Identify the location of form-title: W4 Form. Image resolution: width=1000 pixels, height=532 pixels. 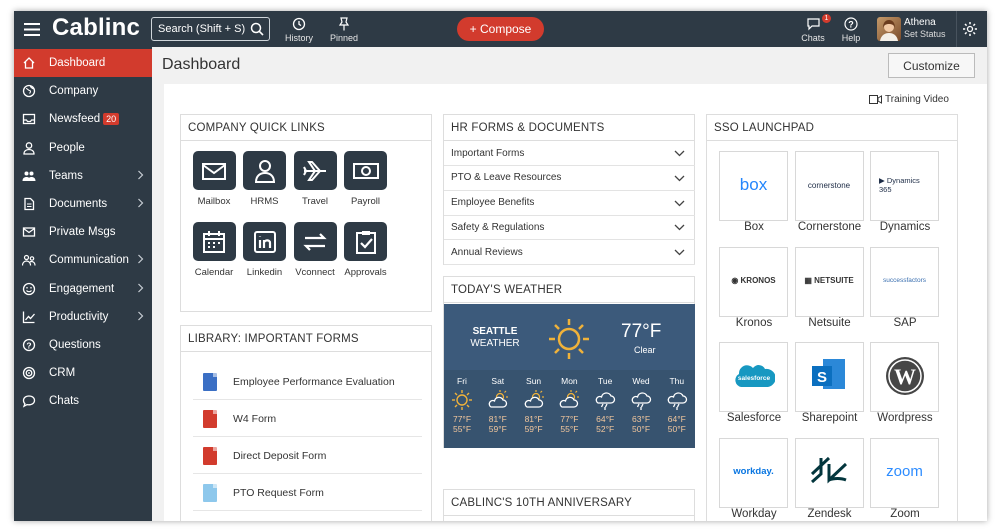
(255, 418).